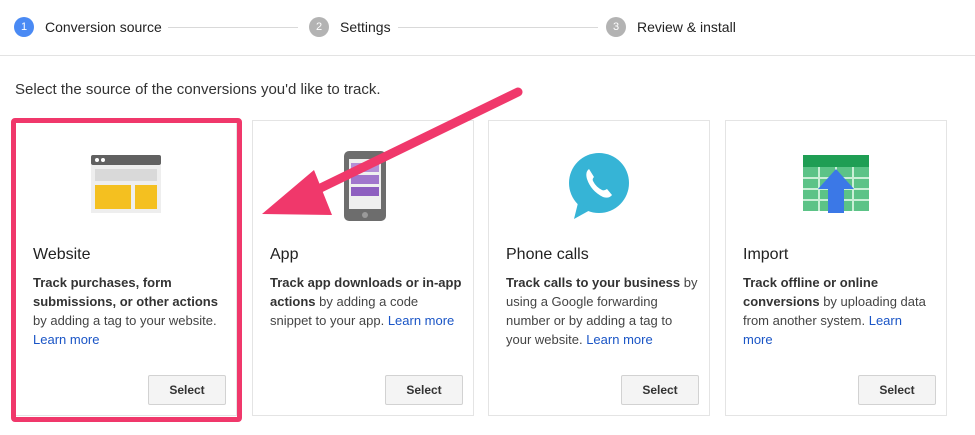 Image resolution: width=975 pixels, height=435 pixels. What do you see at coordinates (365, 27) in the screenshot?
I see `step-label: Settings` at bounding box center [365, 27].